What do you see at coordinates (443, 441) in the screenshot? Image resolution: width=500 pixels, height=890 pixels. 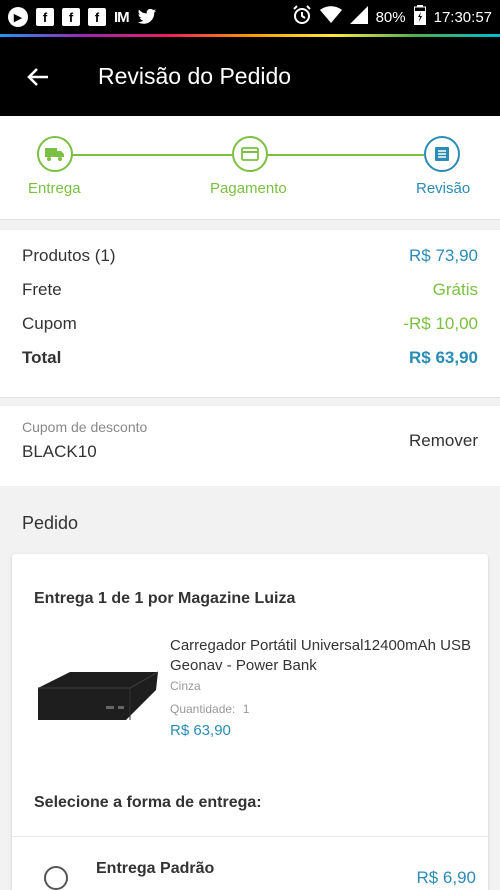 I see `remove-coupon-button: Remover` at bounding box center [443, 441].